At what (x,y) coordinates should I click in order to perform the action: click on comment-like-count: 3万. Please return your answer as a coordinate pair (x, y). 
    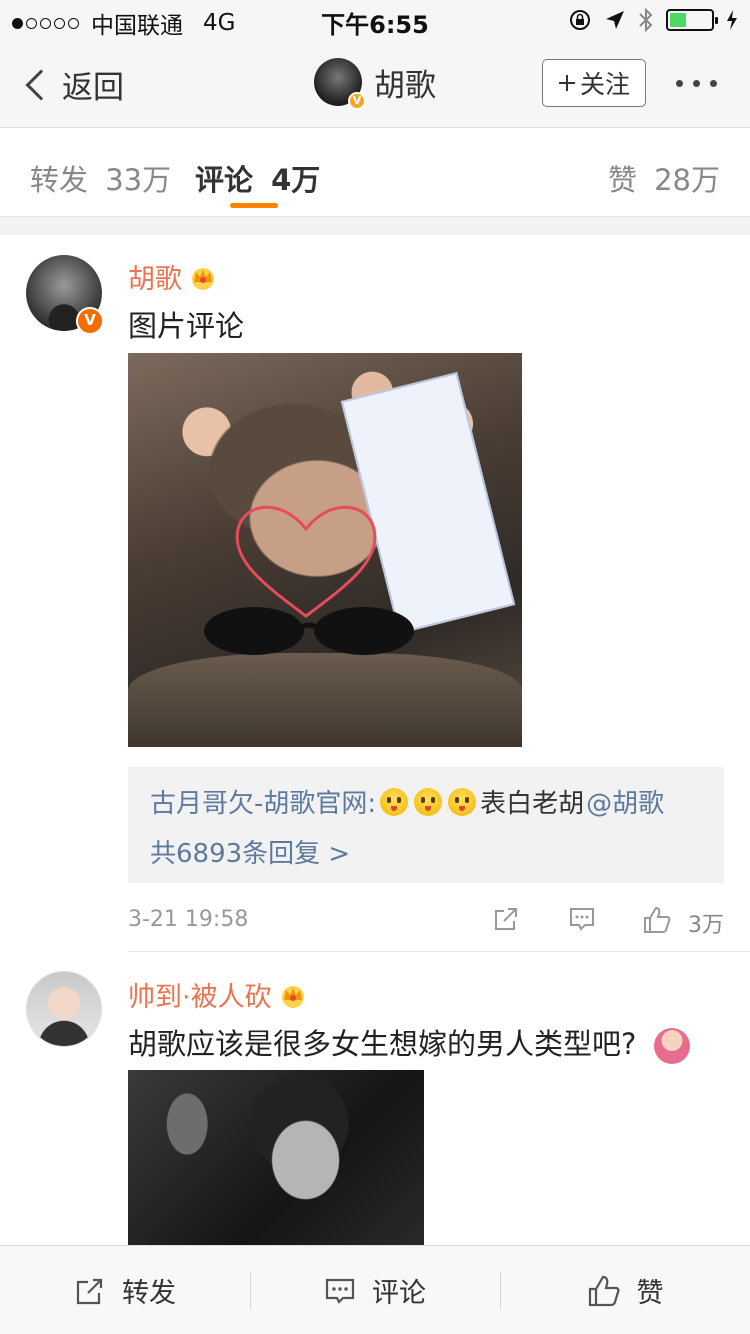
    Looking at the image, I should click on (706, 925).